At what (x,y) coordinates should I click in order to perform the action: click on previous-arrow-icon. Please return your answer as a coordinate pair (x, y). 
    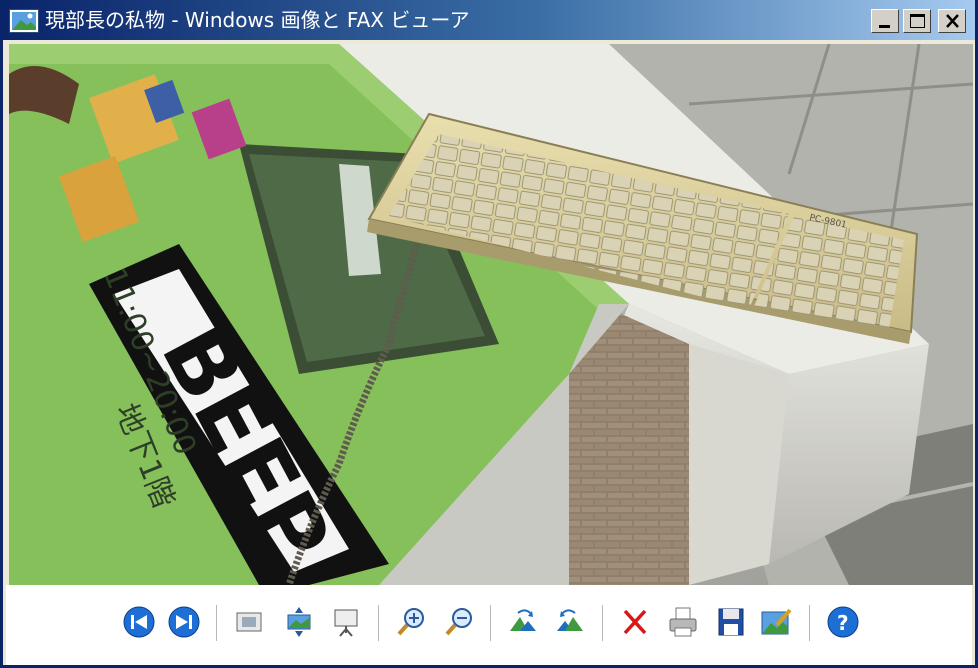
    Looking at the image, I should click on (139, 622).